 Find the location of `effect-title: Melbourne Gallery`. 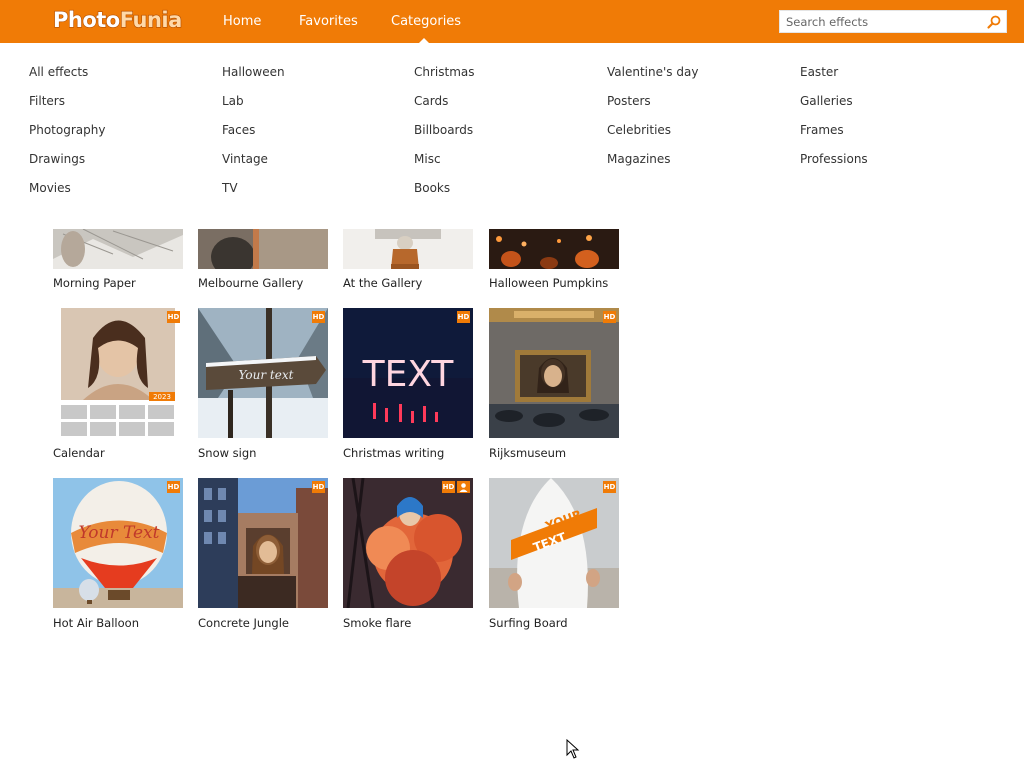

effect-title: Melbourne Gallery is located at coordinates (250, 283).